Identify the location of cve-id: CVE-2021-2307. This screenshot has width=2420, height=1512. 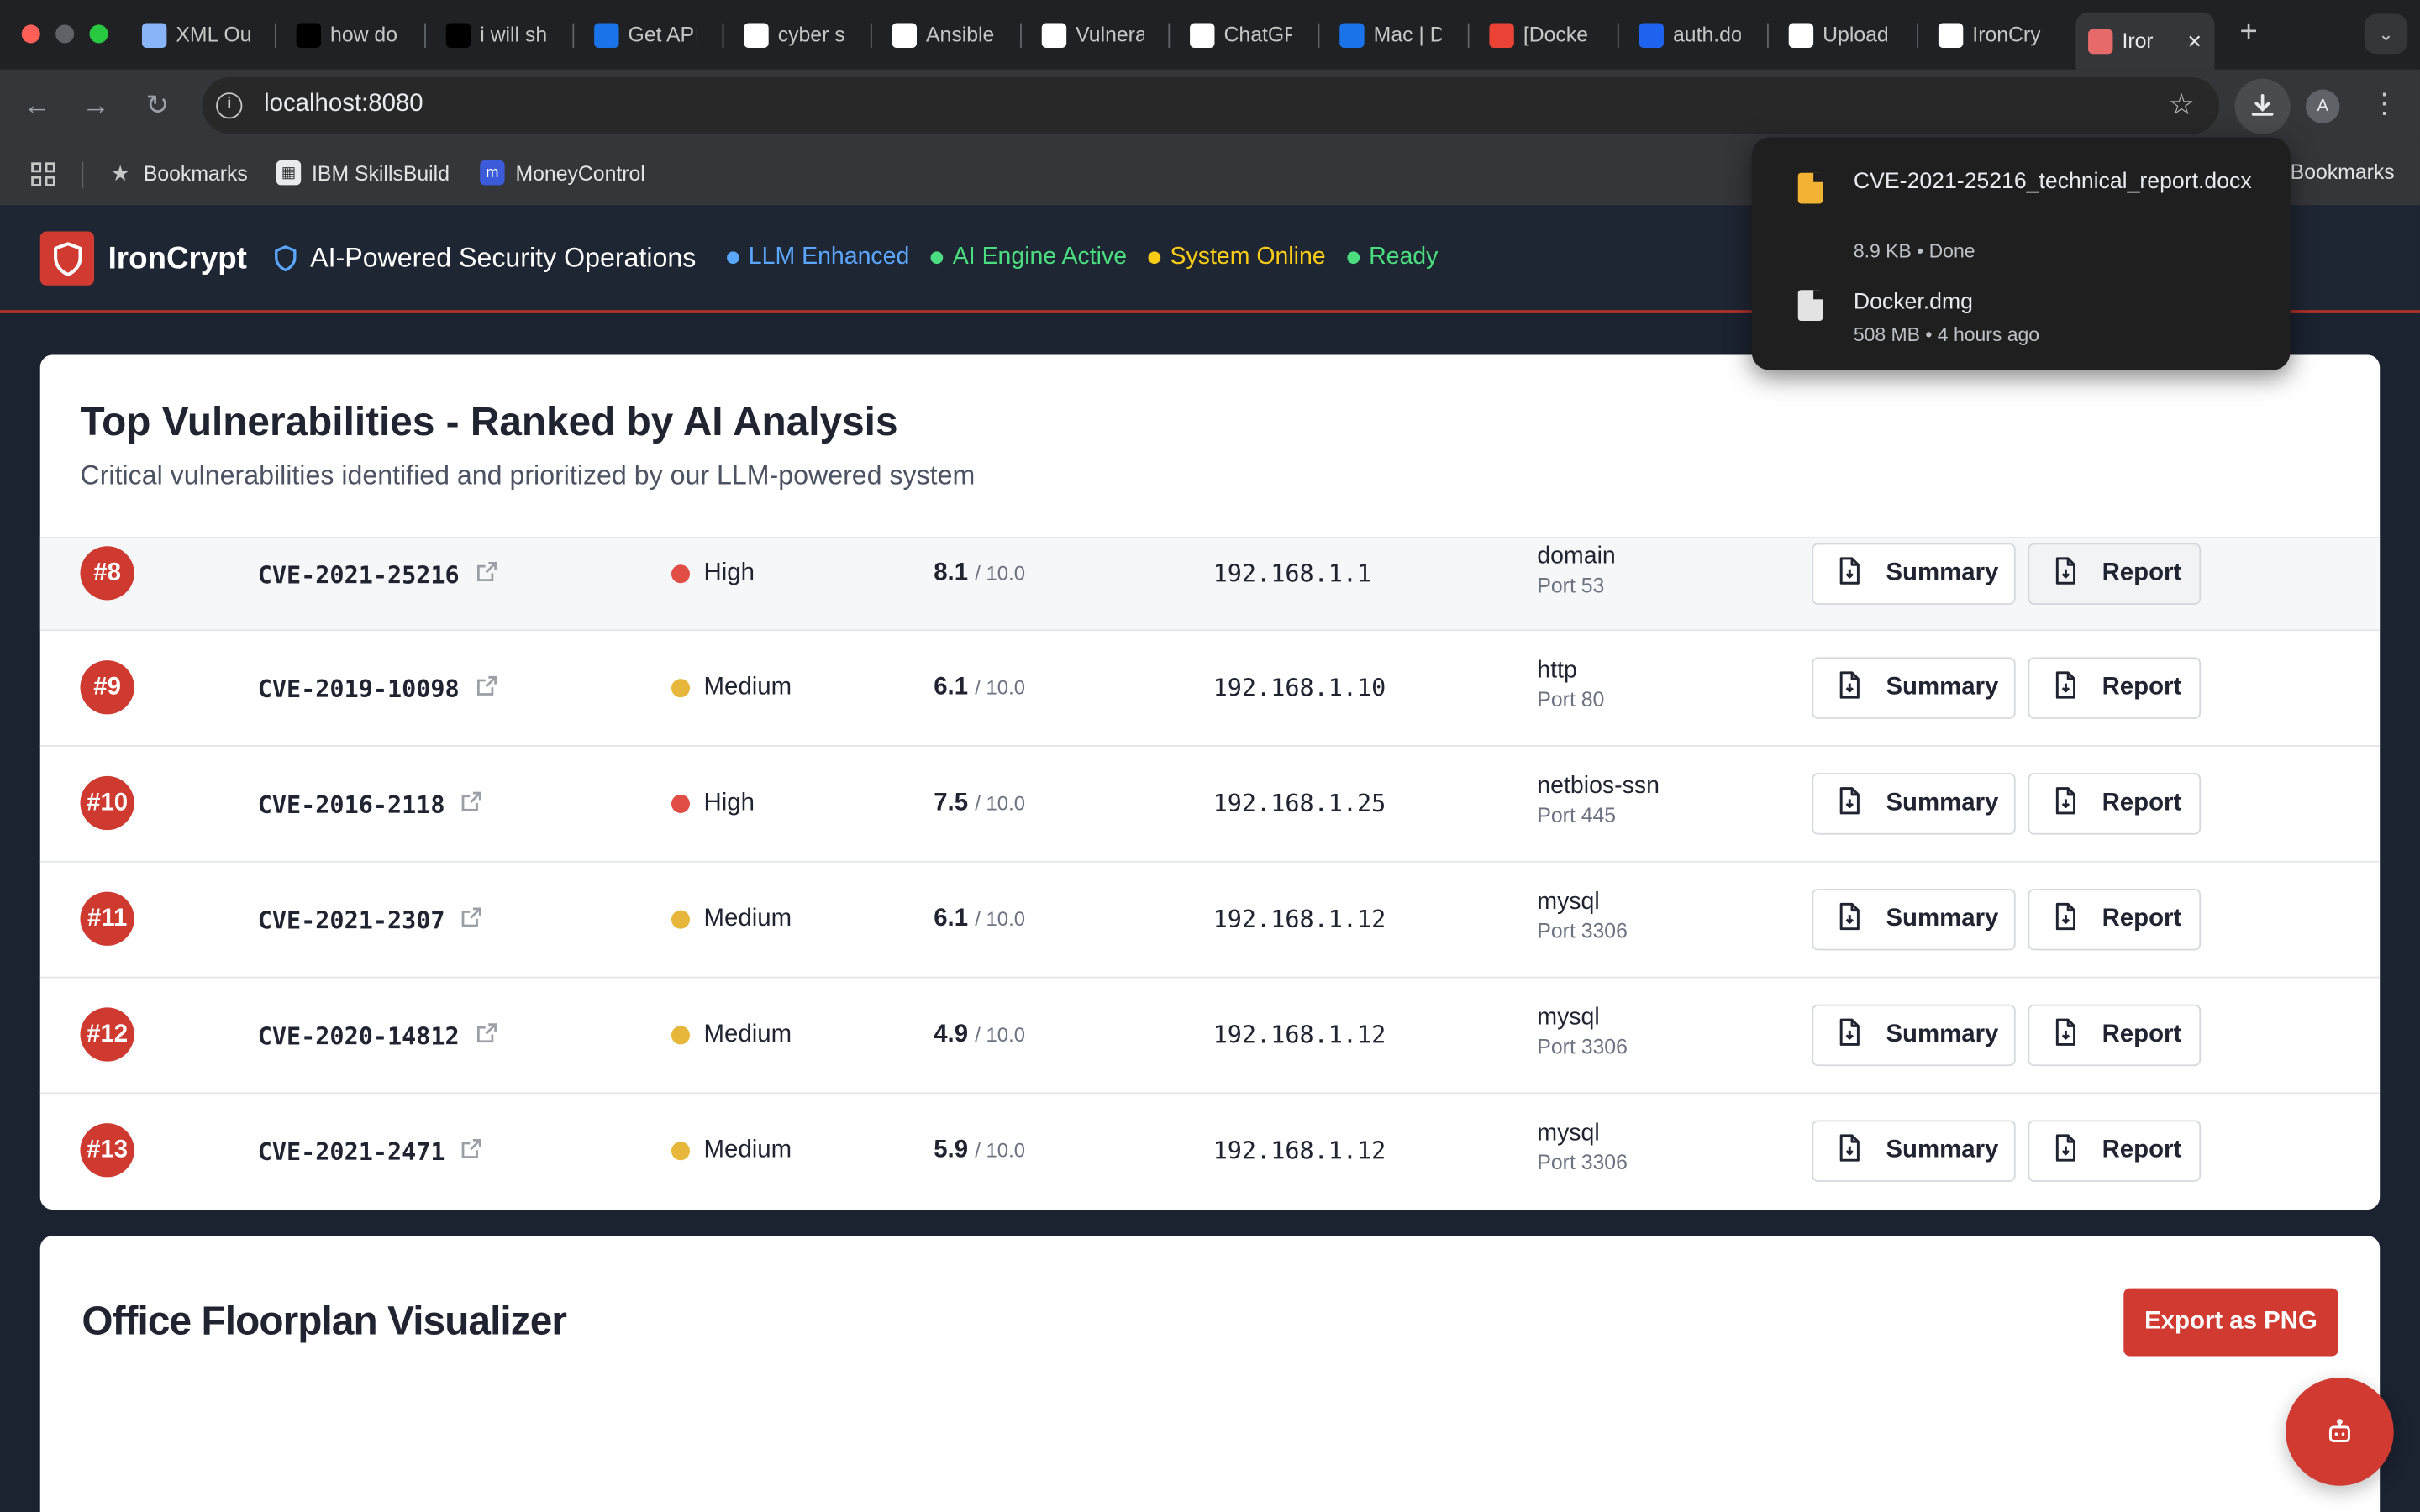
(352, 920).